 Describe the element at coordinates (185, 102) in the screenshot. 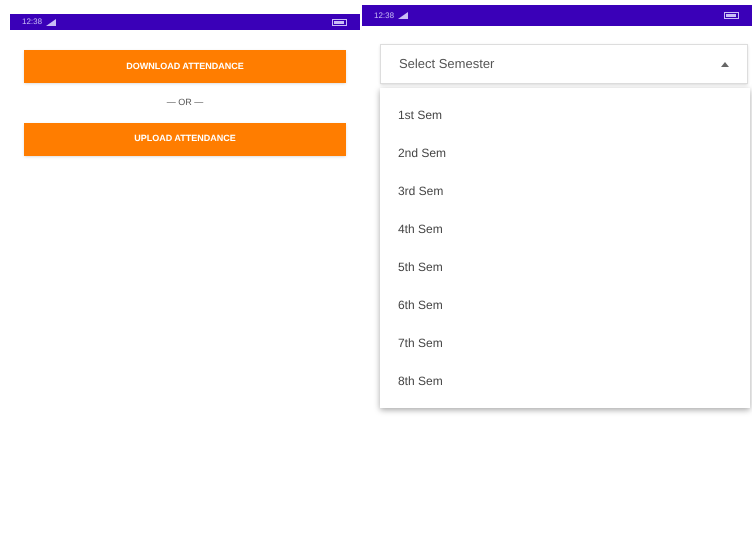

I see `or-separator: — OR —` at that location.